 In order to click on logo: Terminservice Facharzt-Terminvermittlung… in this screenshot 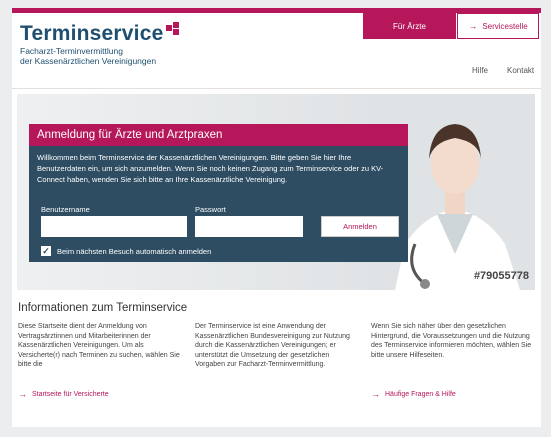, I will do `click(100, 44)`.